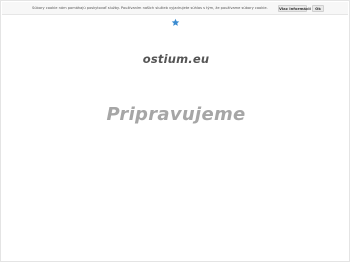 The height and width of the screenshot is (262, 350). Describe the element at coordinates (318, 8) in the screenshot. I see `ok-button: Ok` at that location.